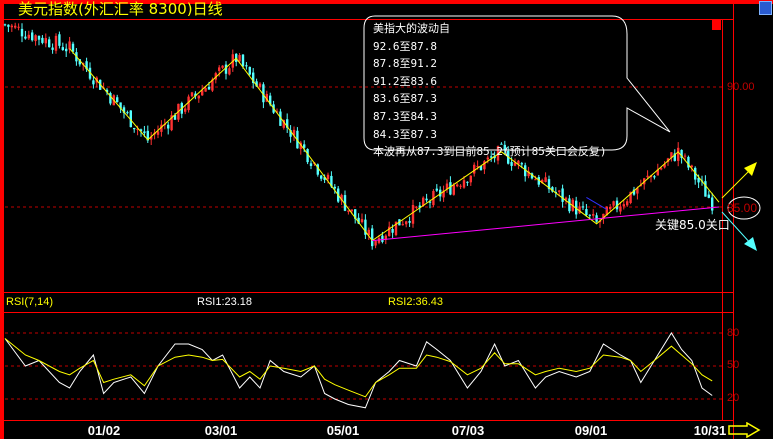 This screenshot has height=439, width=773. I want to click on rsi-title: RSI(7,14), so click(30, 302).